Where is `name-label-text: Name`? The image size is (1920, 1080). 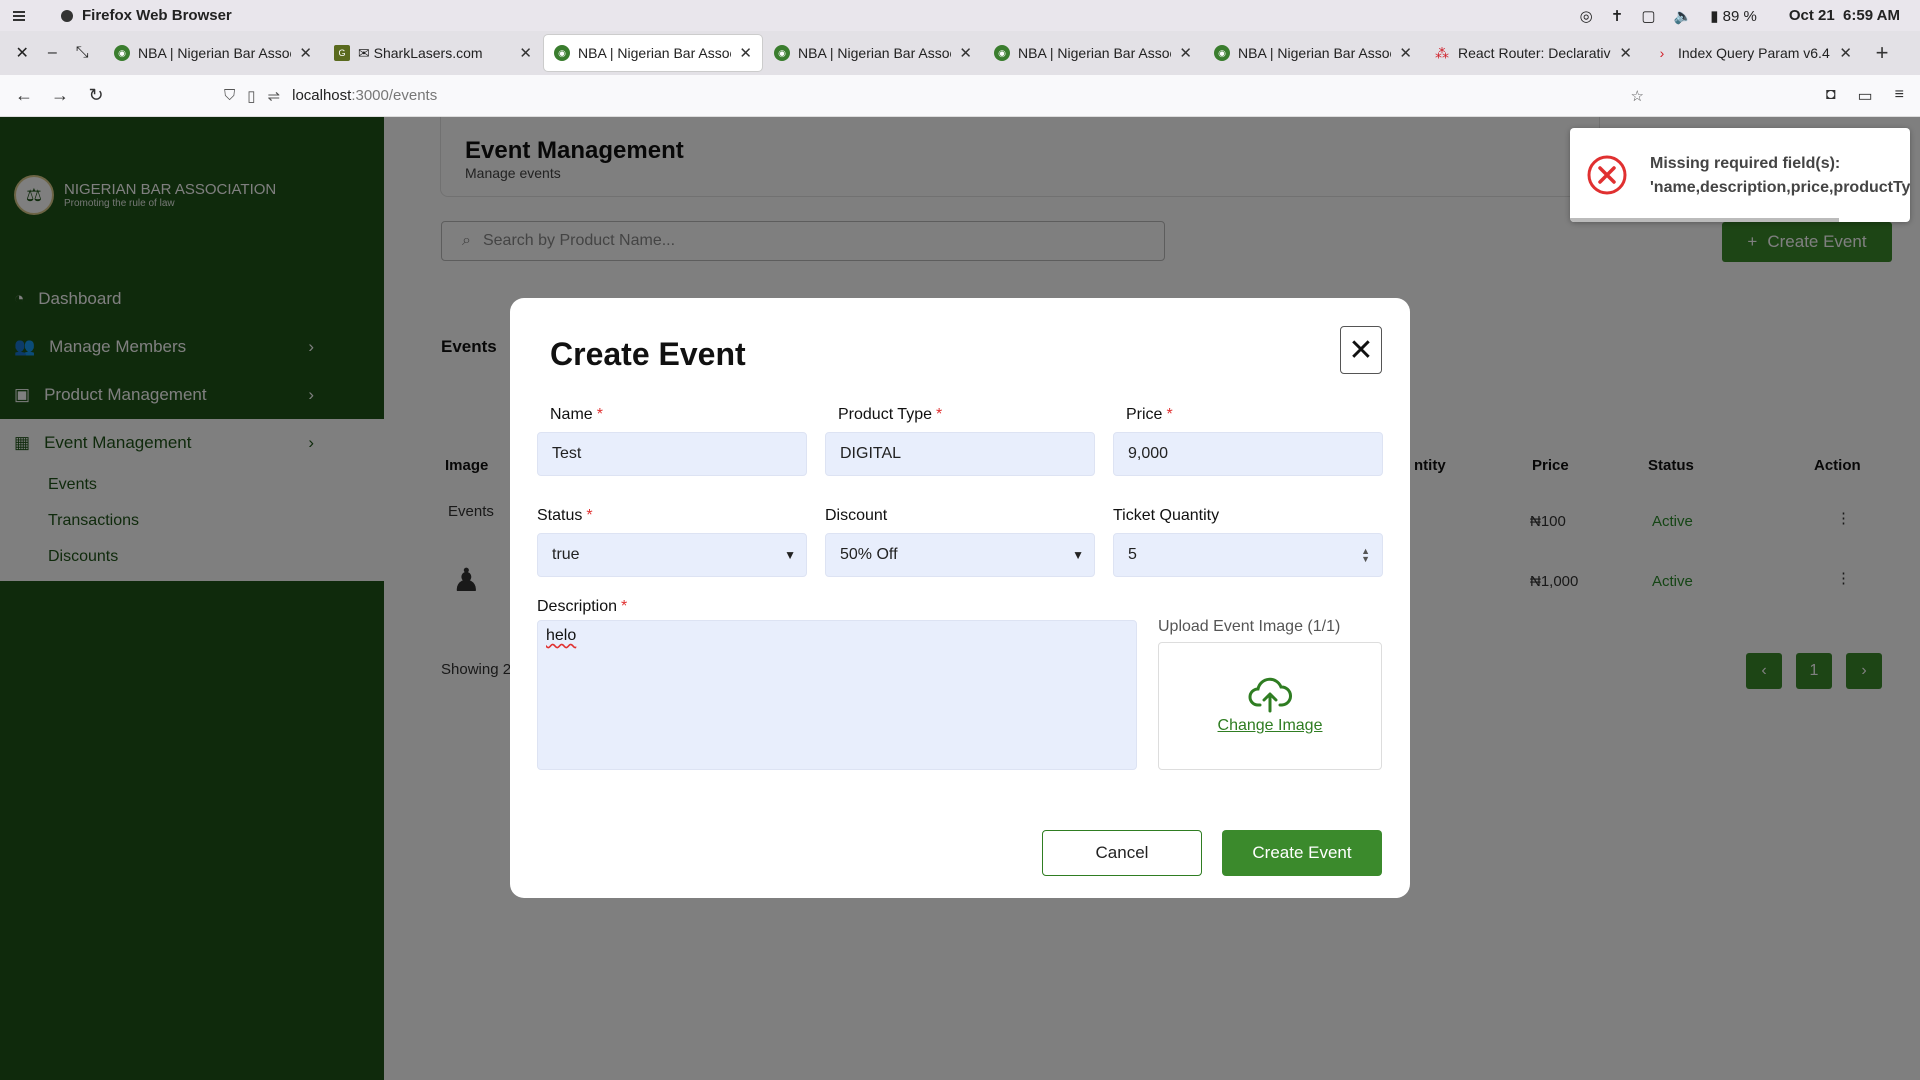 name-label-text: Name is located at coordinates (571, 414).